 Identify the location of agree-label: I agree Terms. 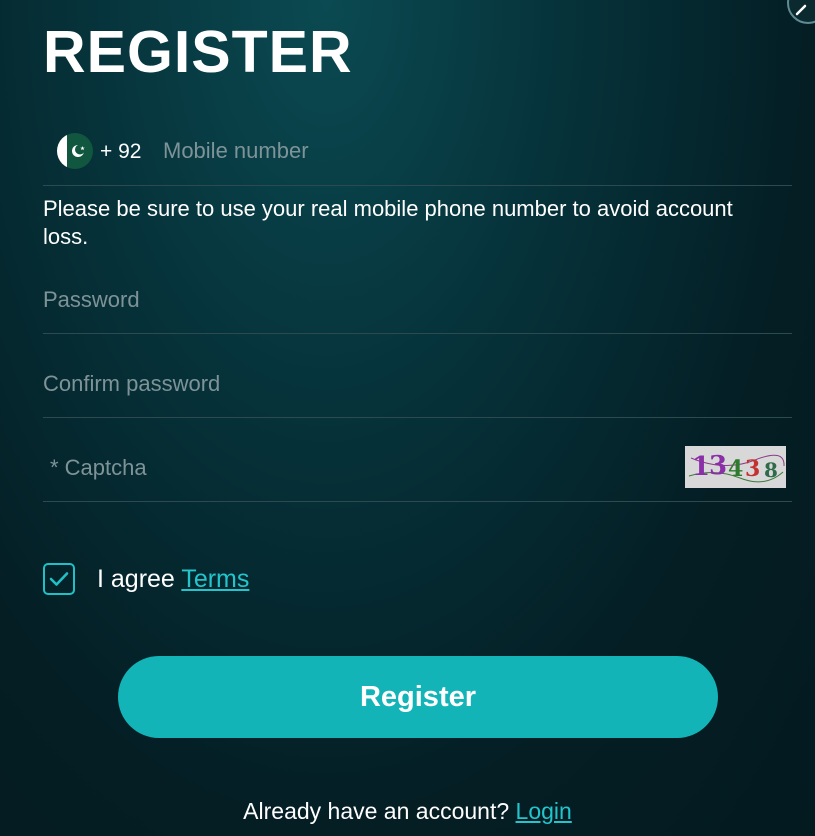
(173, 579).